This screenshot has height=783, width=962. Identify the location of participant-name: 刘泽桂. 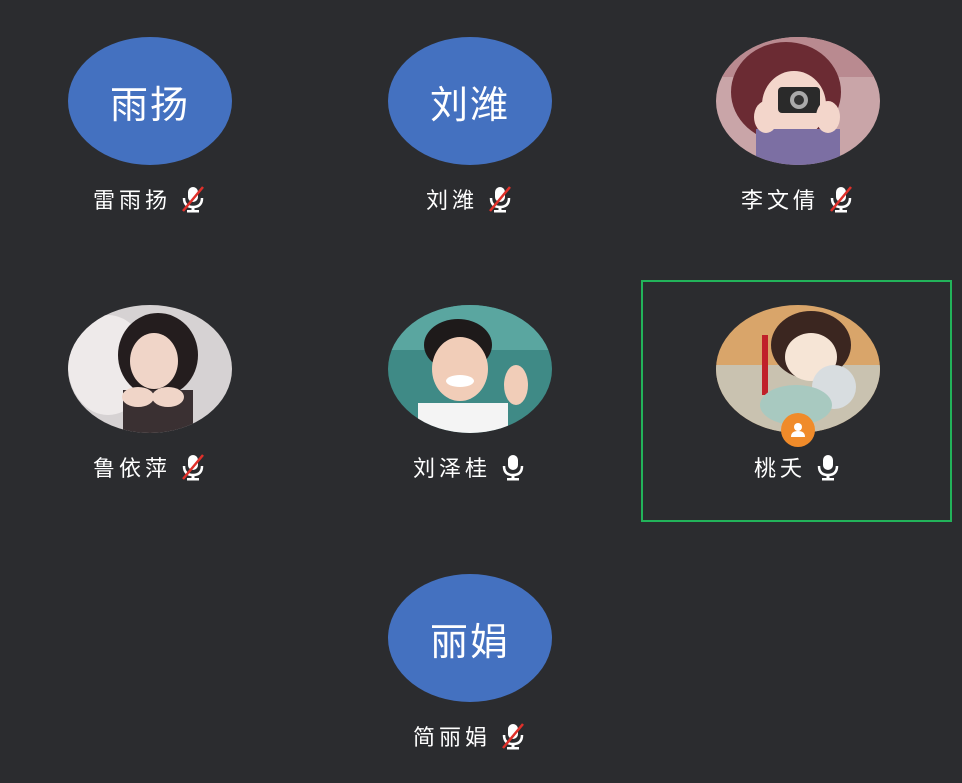
(451, 469).